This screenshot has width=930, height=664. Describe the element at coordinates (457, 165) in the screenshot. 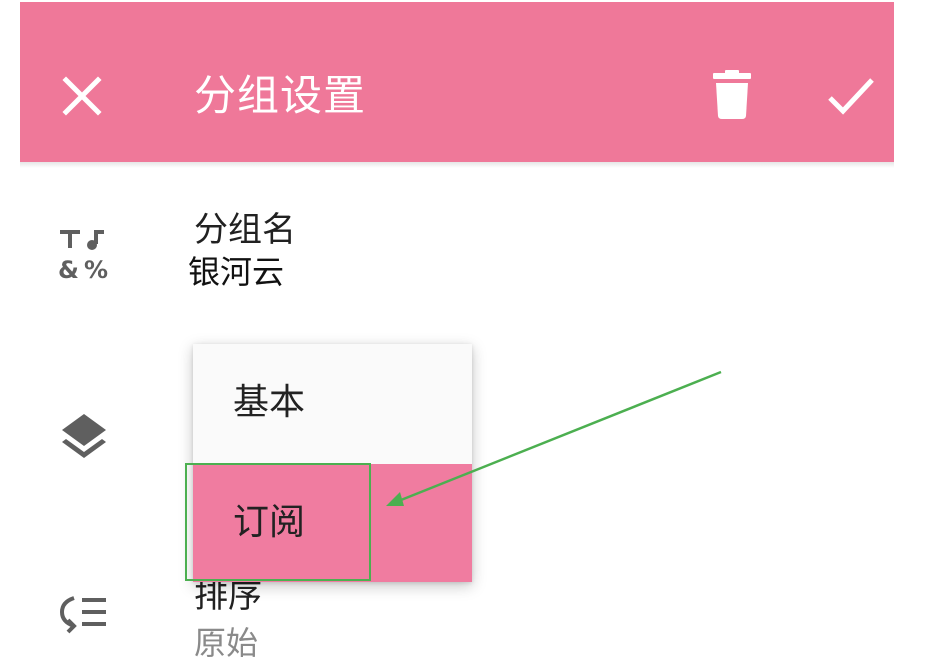

I see `app-bar-shadow` at that location.